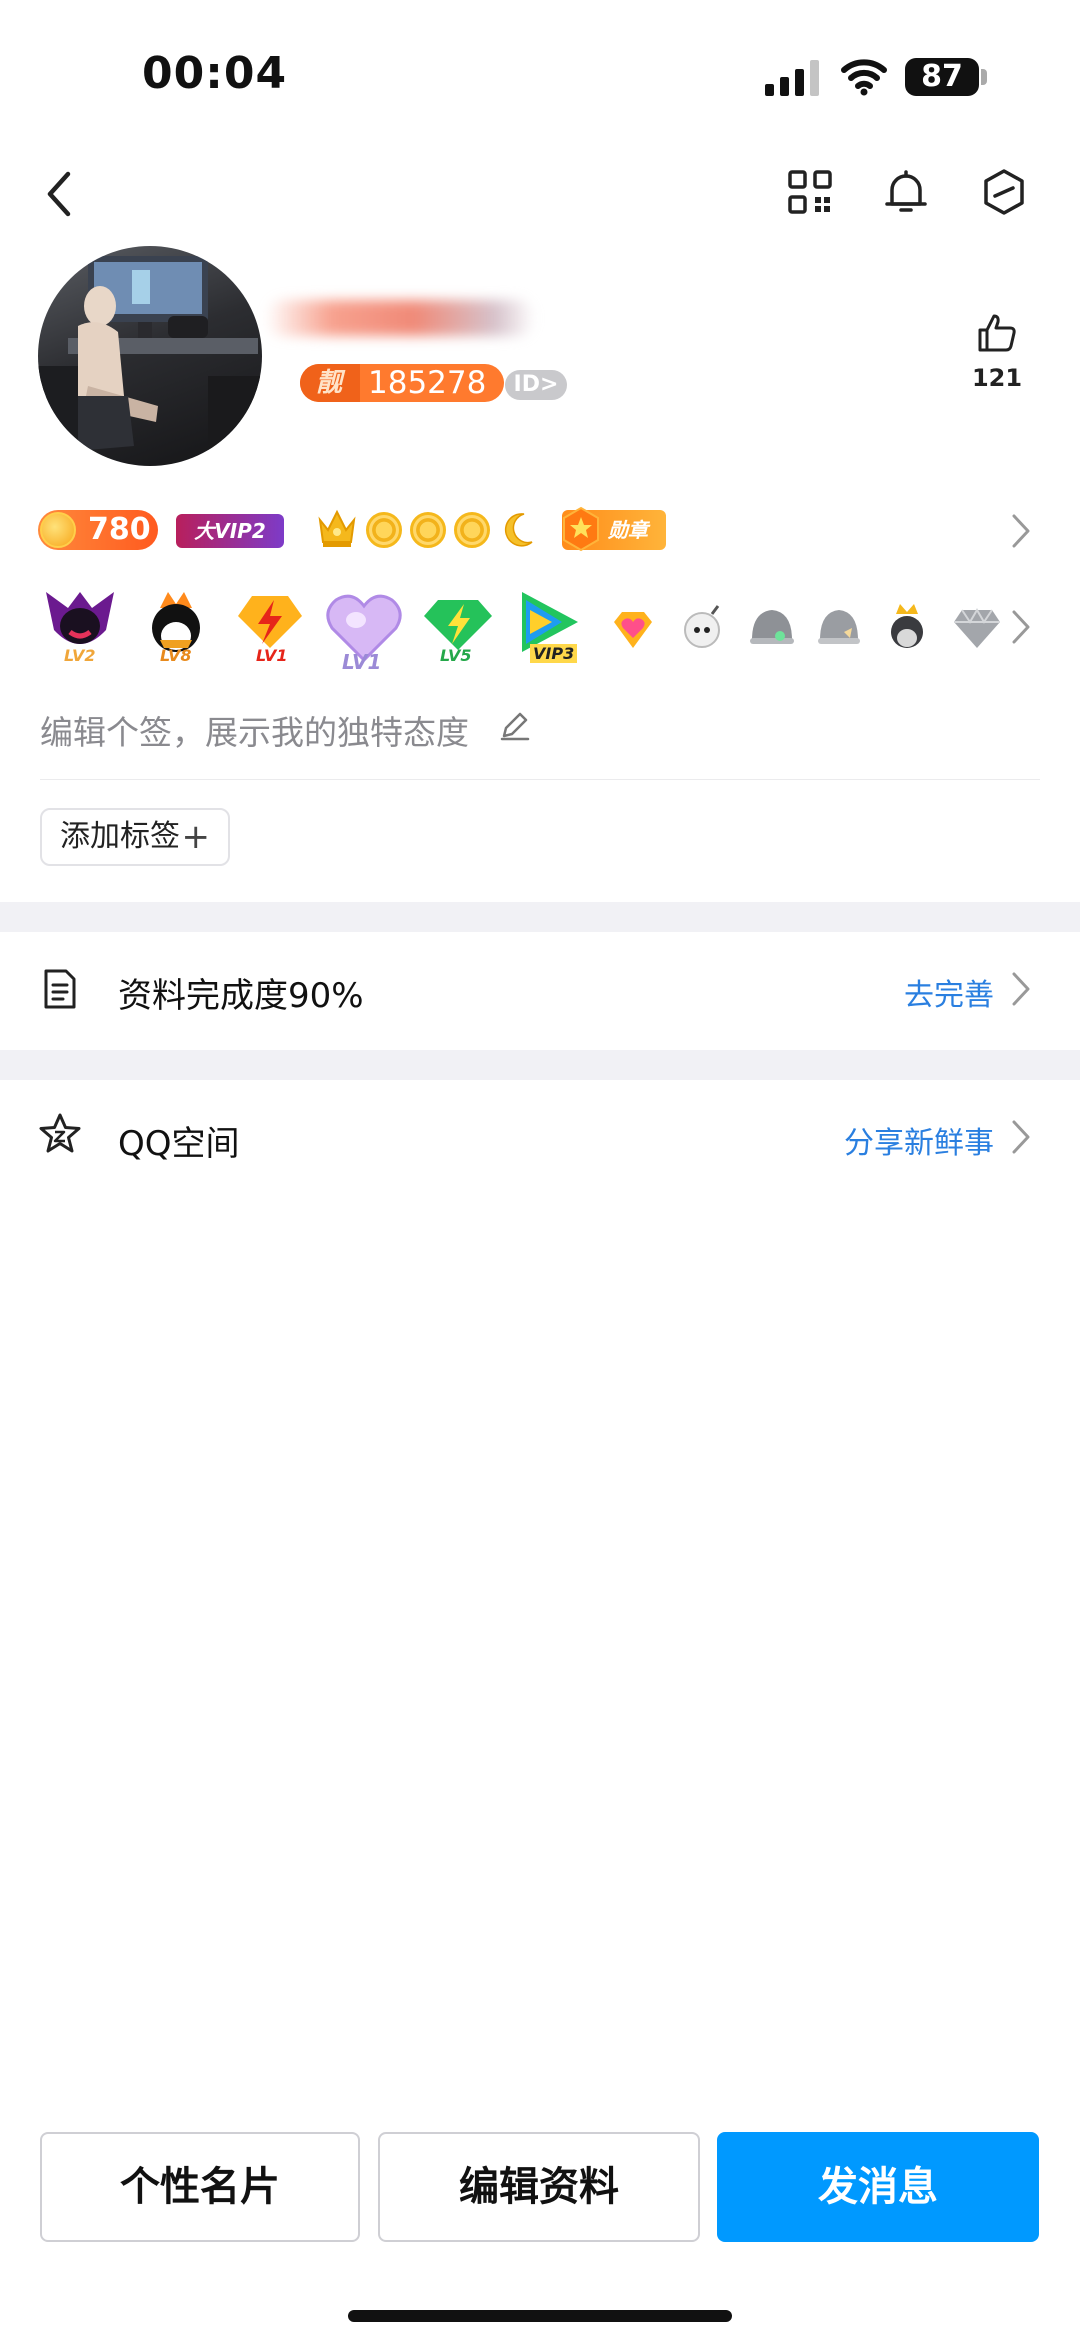 This screenshot has width=1080, height=2347. I want to click on battery-tip, so click(984, 77).